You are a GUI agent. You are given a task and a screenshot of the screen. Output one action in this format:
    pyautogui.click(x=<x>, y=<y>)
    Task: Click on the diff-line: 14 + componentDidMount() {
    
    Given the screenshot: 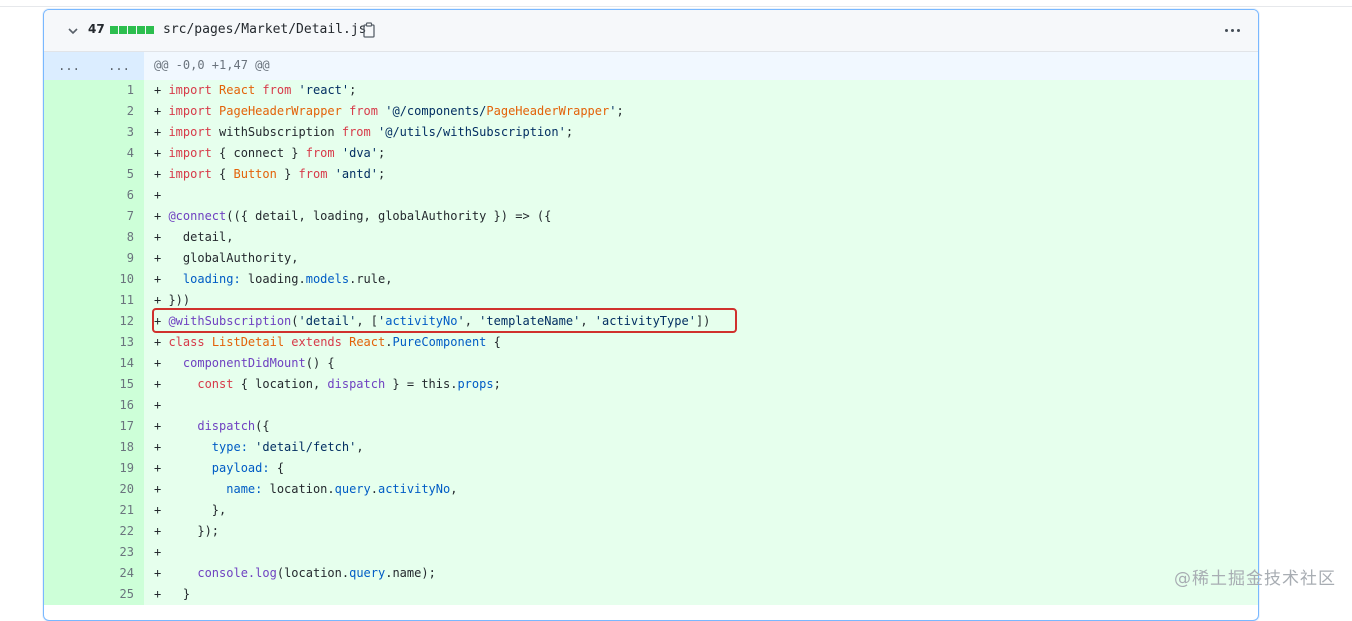 What is the action you would take?
    pyautogui.click(x=651, y=363)
    